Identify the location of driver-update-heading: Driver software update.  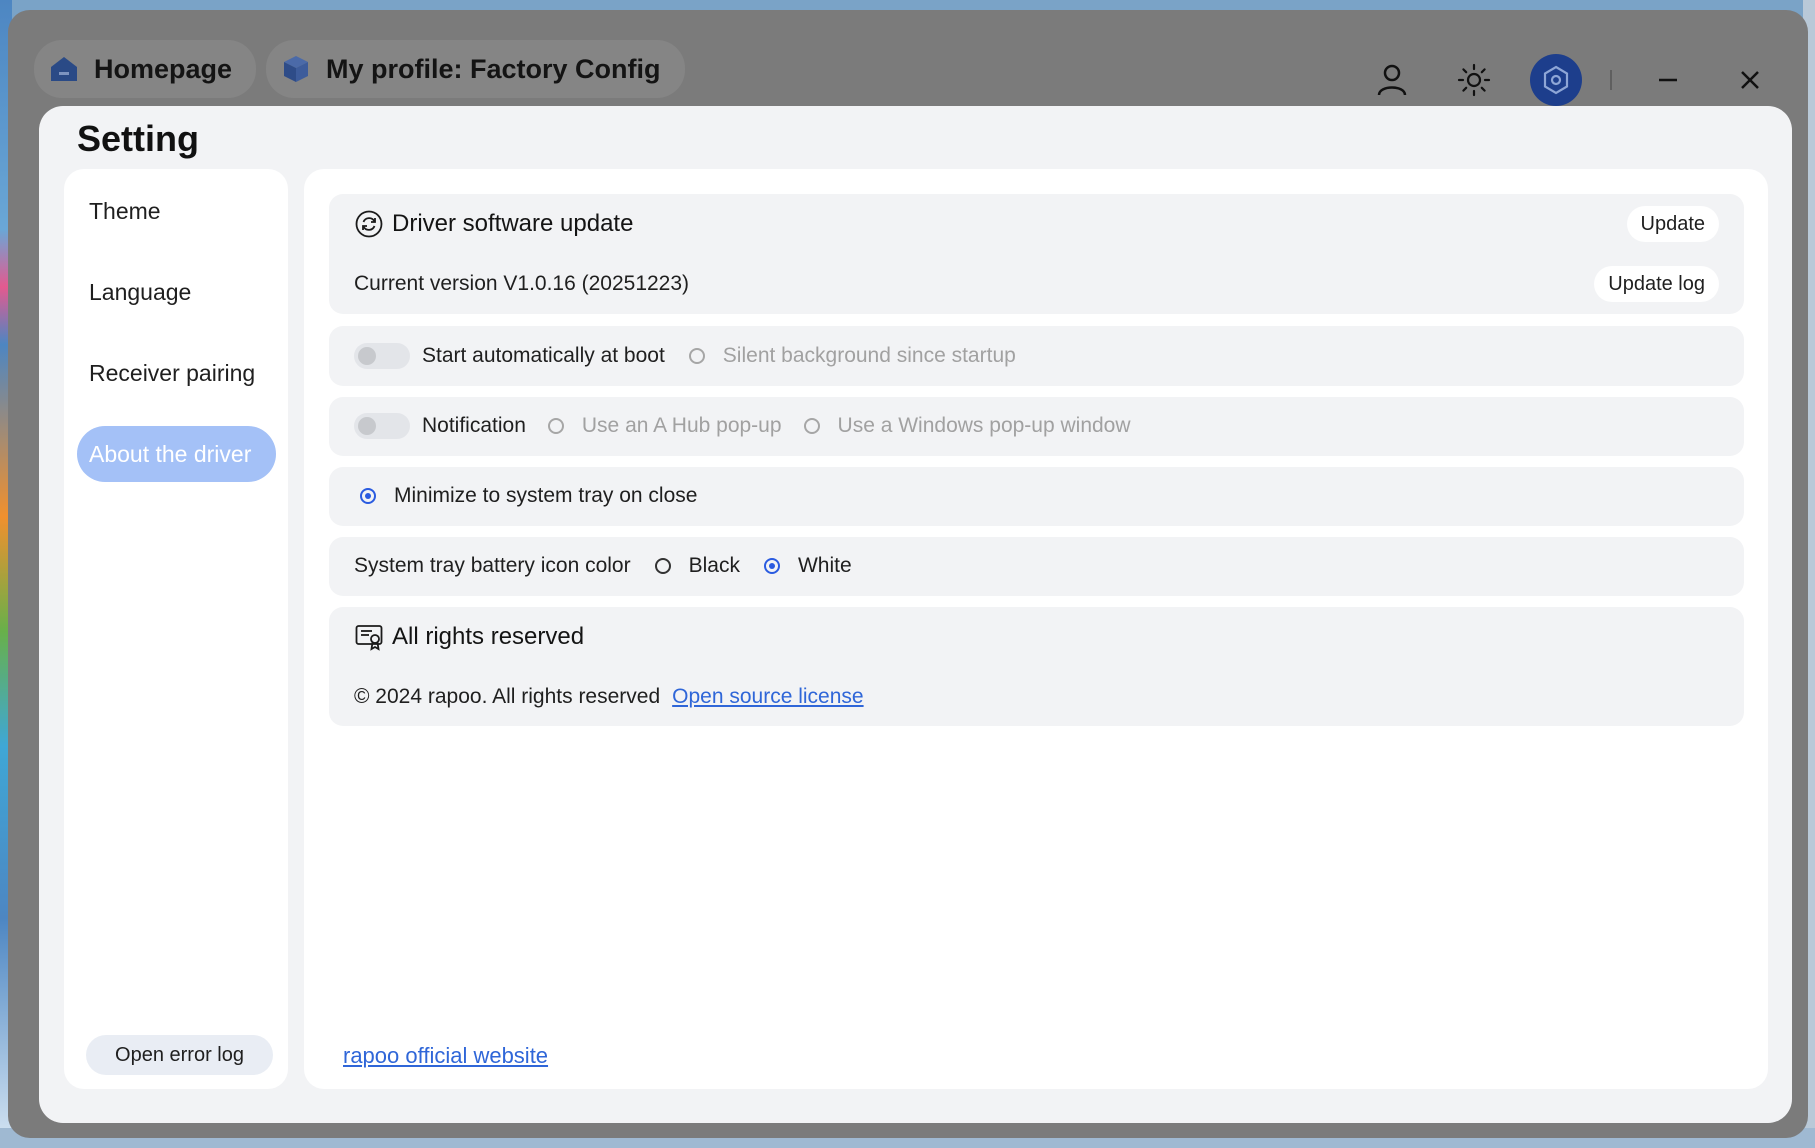
(493, 224).